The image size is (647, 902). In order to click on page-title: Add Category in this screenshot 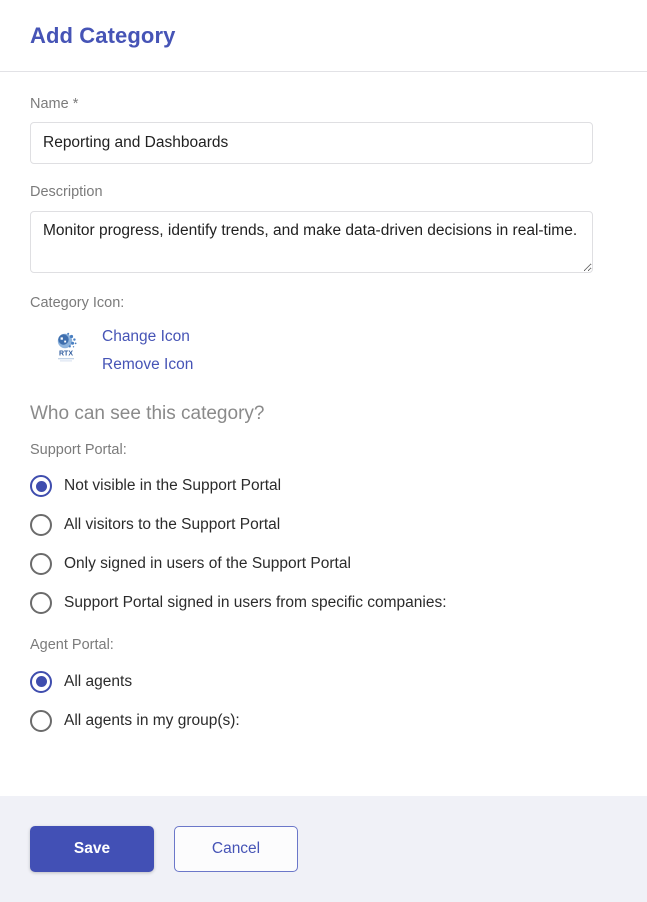, I will do `click(103, 35)`.